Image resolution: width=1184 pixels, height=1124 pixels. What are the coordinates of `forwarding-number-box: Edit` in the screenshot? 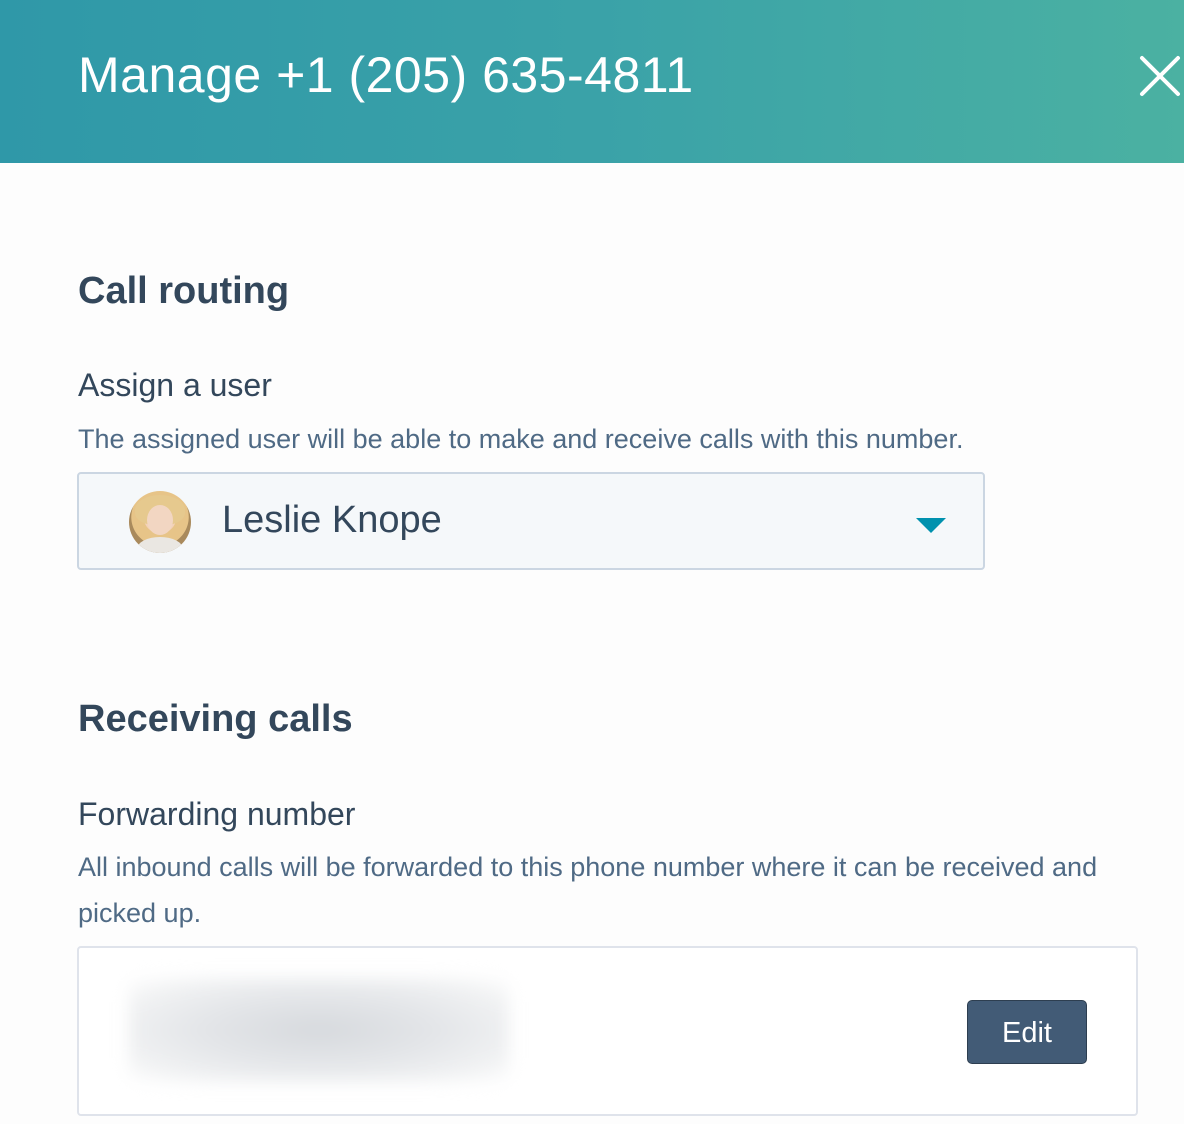 It's located at (607, 1031).